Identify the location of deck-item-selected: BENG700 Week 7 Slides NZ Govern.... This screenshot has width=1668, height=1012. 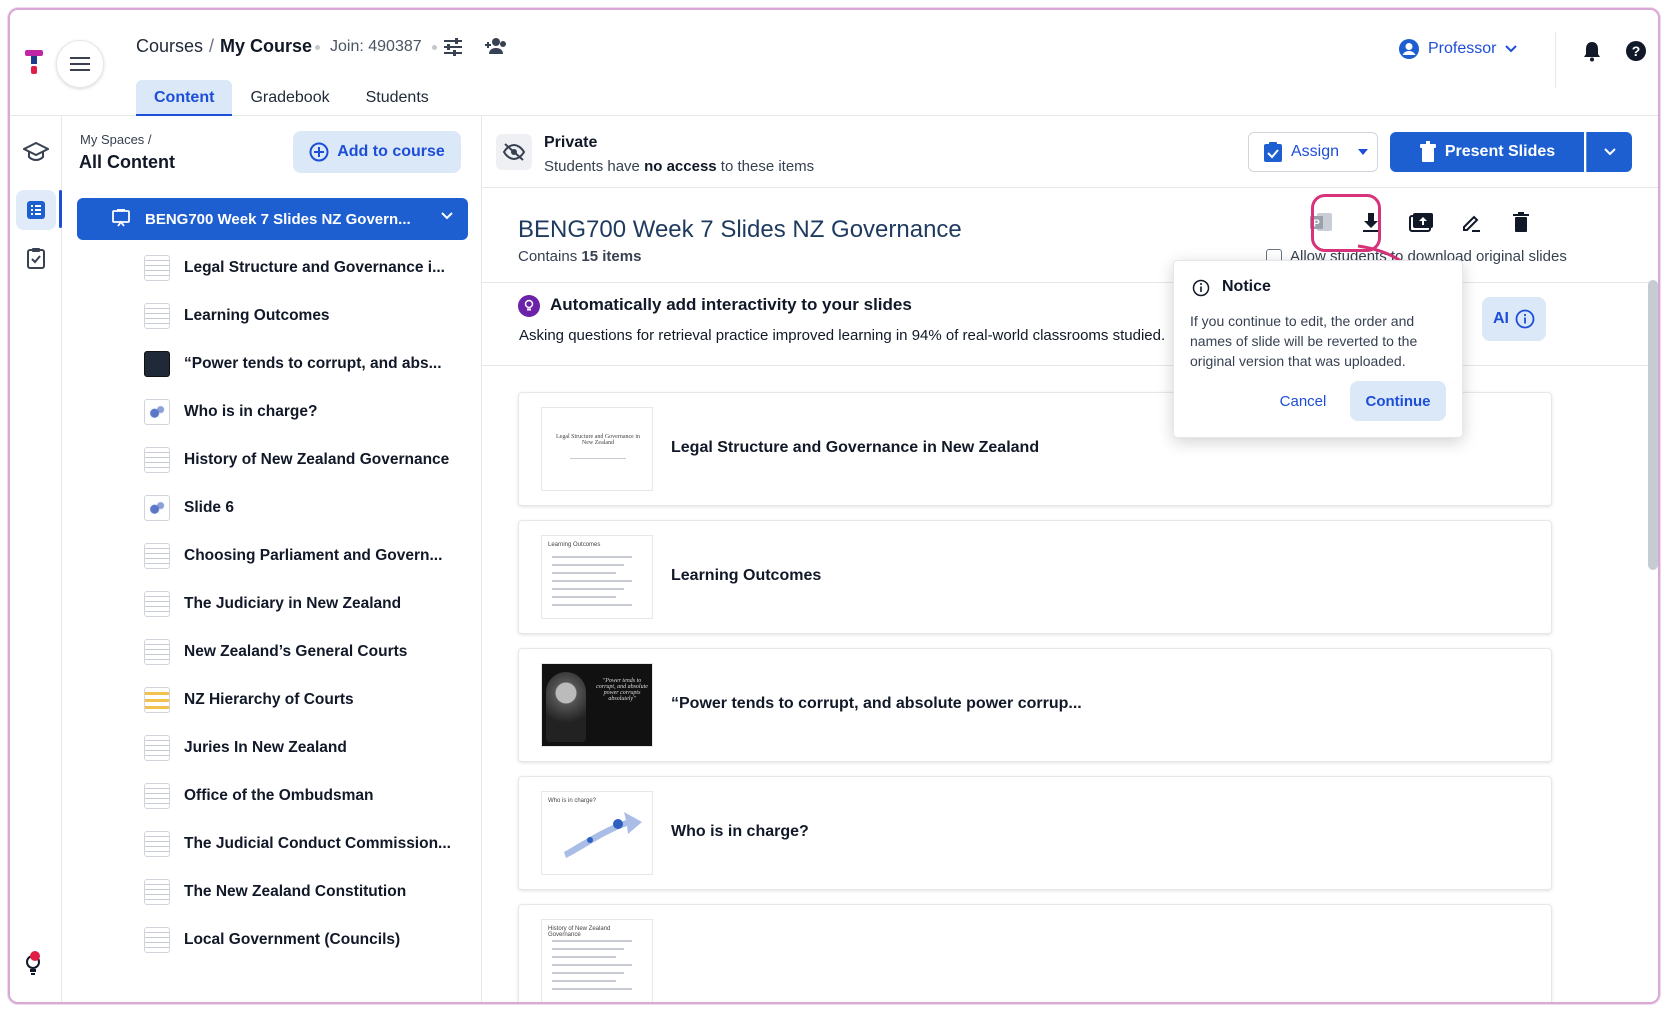
(272, 219).